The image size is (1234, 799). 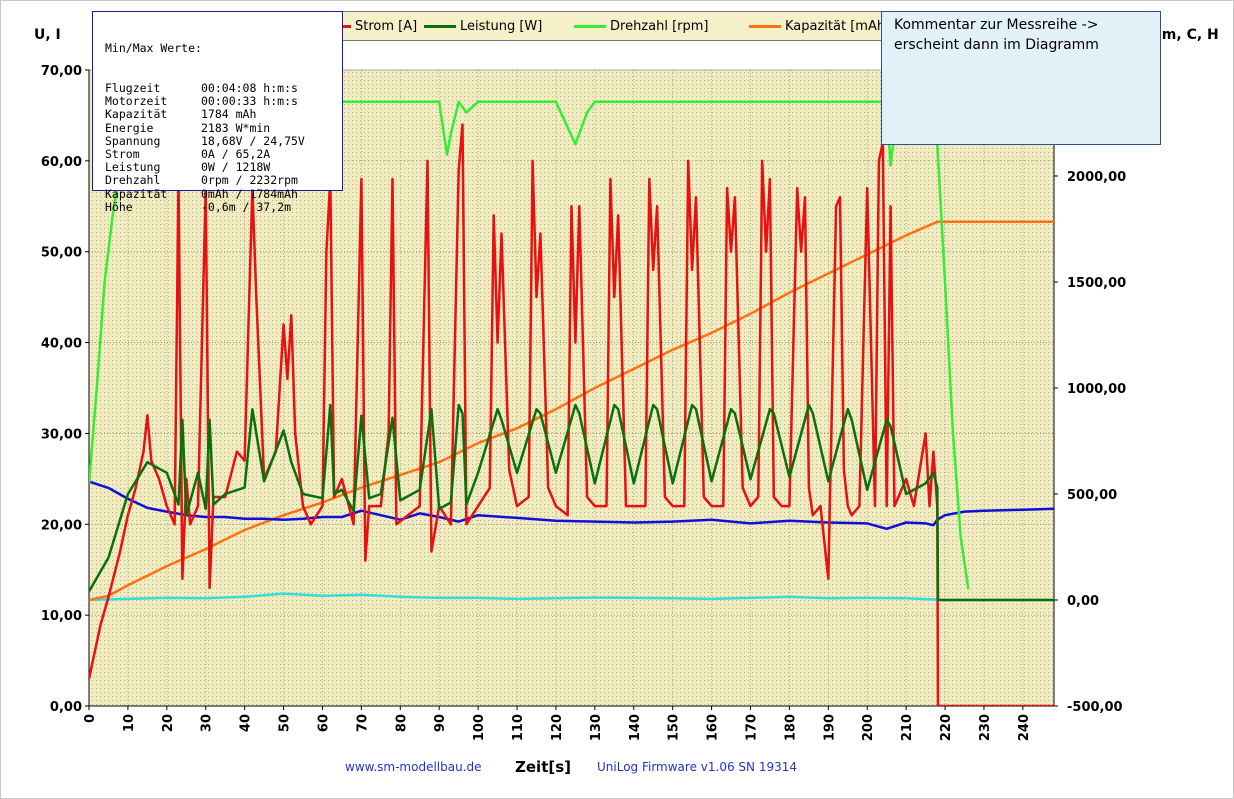 What do you see at coordinates (61, 253) in the screenshot?
I see `y-left-tick-label: 50,00` at bounding box center [61, 253].